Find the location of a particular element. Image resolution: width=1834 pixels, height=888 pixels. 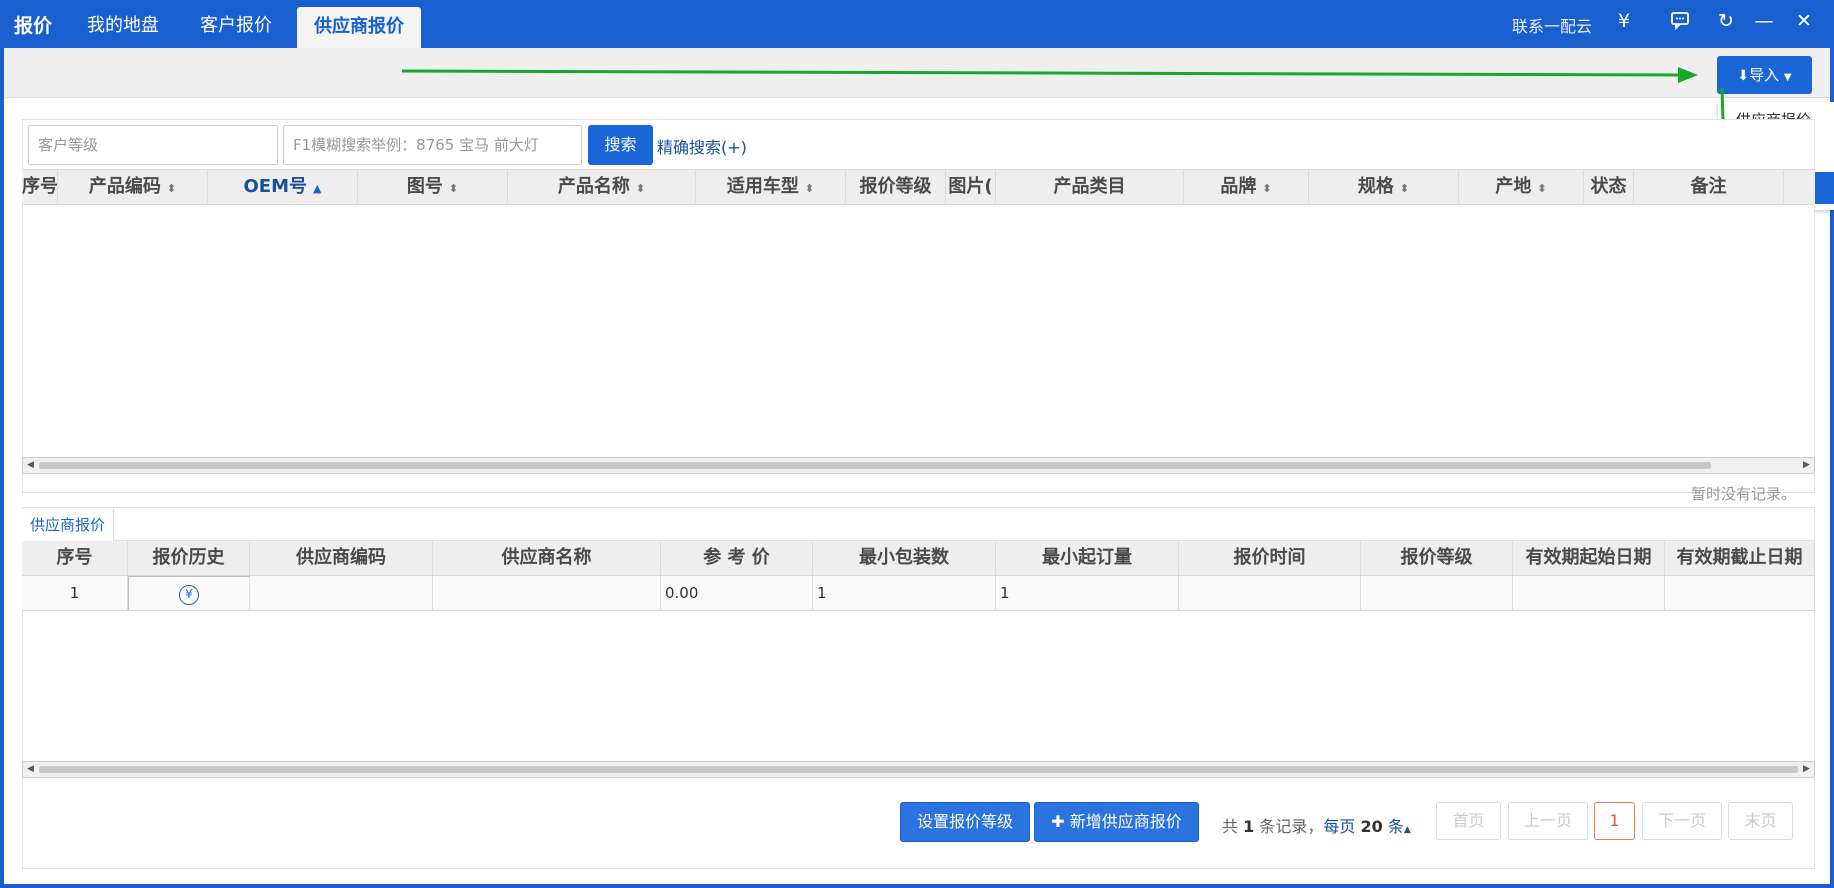

pager-next: 下一页 is located at coordinates (1682, 821).